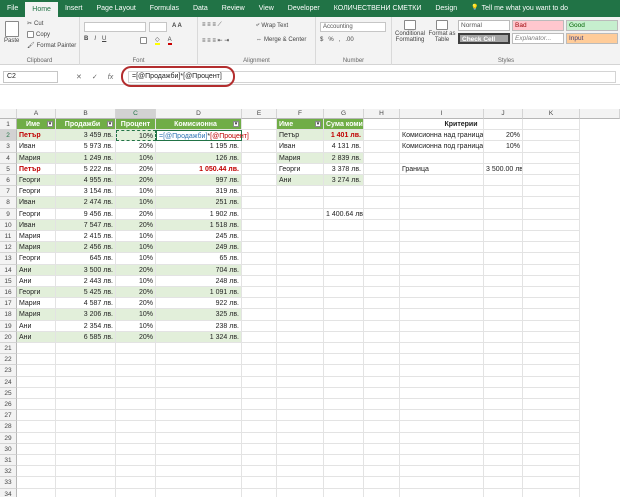 Image resolution: width=620 pixels, height=497 pixels. Describe the element at coordinates (136, 114) in the screenshot. I see `column-header: C` at that location.